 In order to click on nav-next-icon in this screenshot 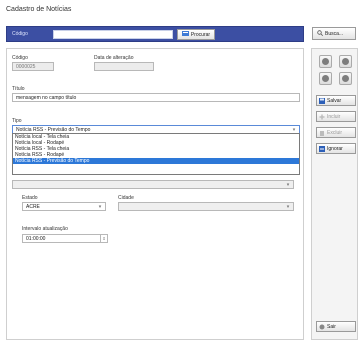, I will do `click(325, 78)`.